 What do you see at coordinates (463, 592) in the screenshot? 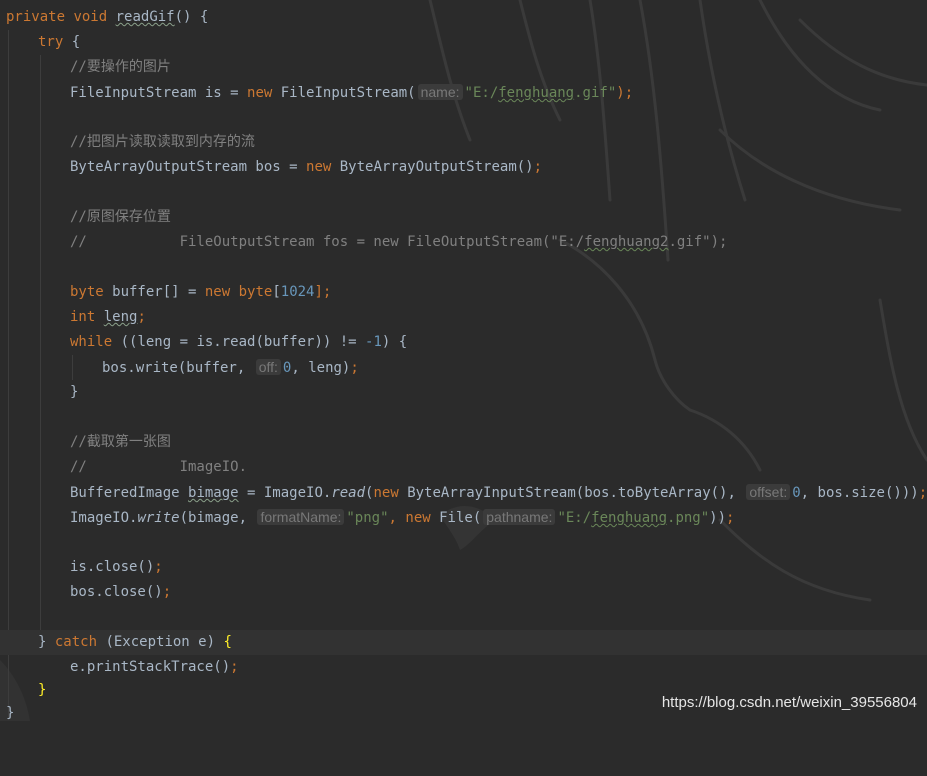
I see `code-line: bos.close();` at bounding box center [463, 592].